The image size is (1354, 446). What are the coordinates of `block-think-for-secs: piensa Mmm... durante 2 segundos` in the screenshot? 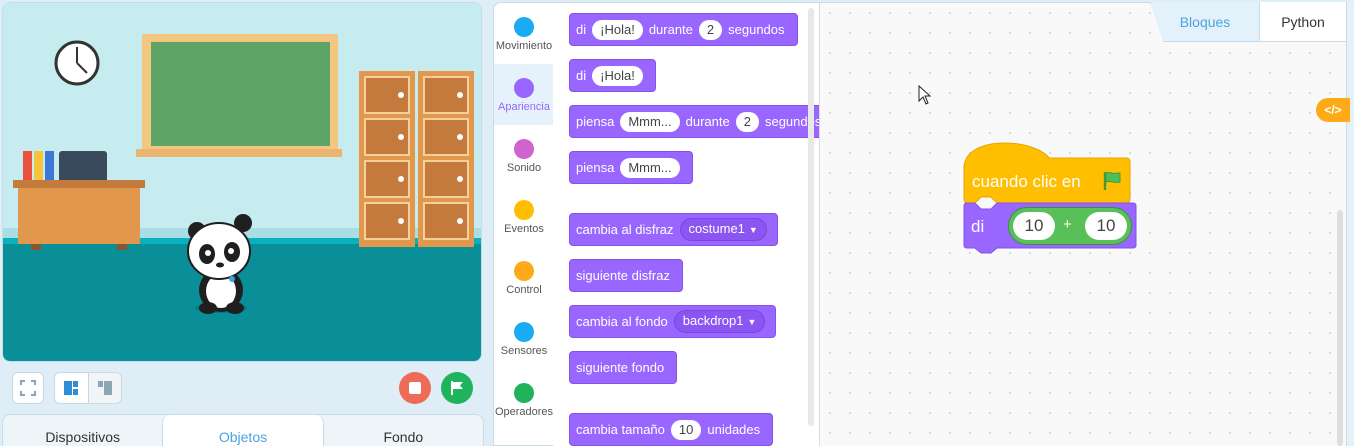 It's located at (702, 121).